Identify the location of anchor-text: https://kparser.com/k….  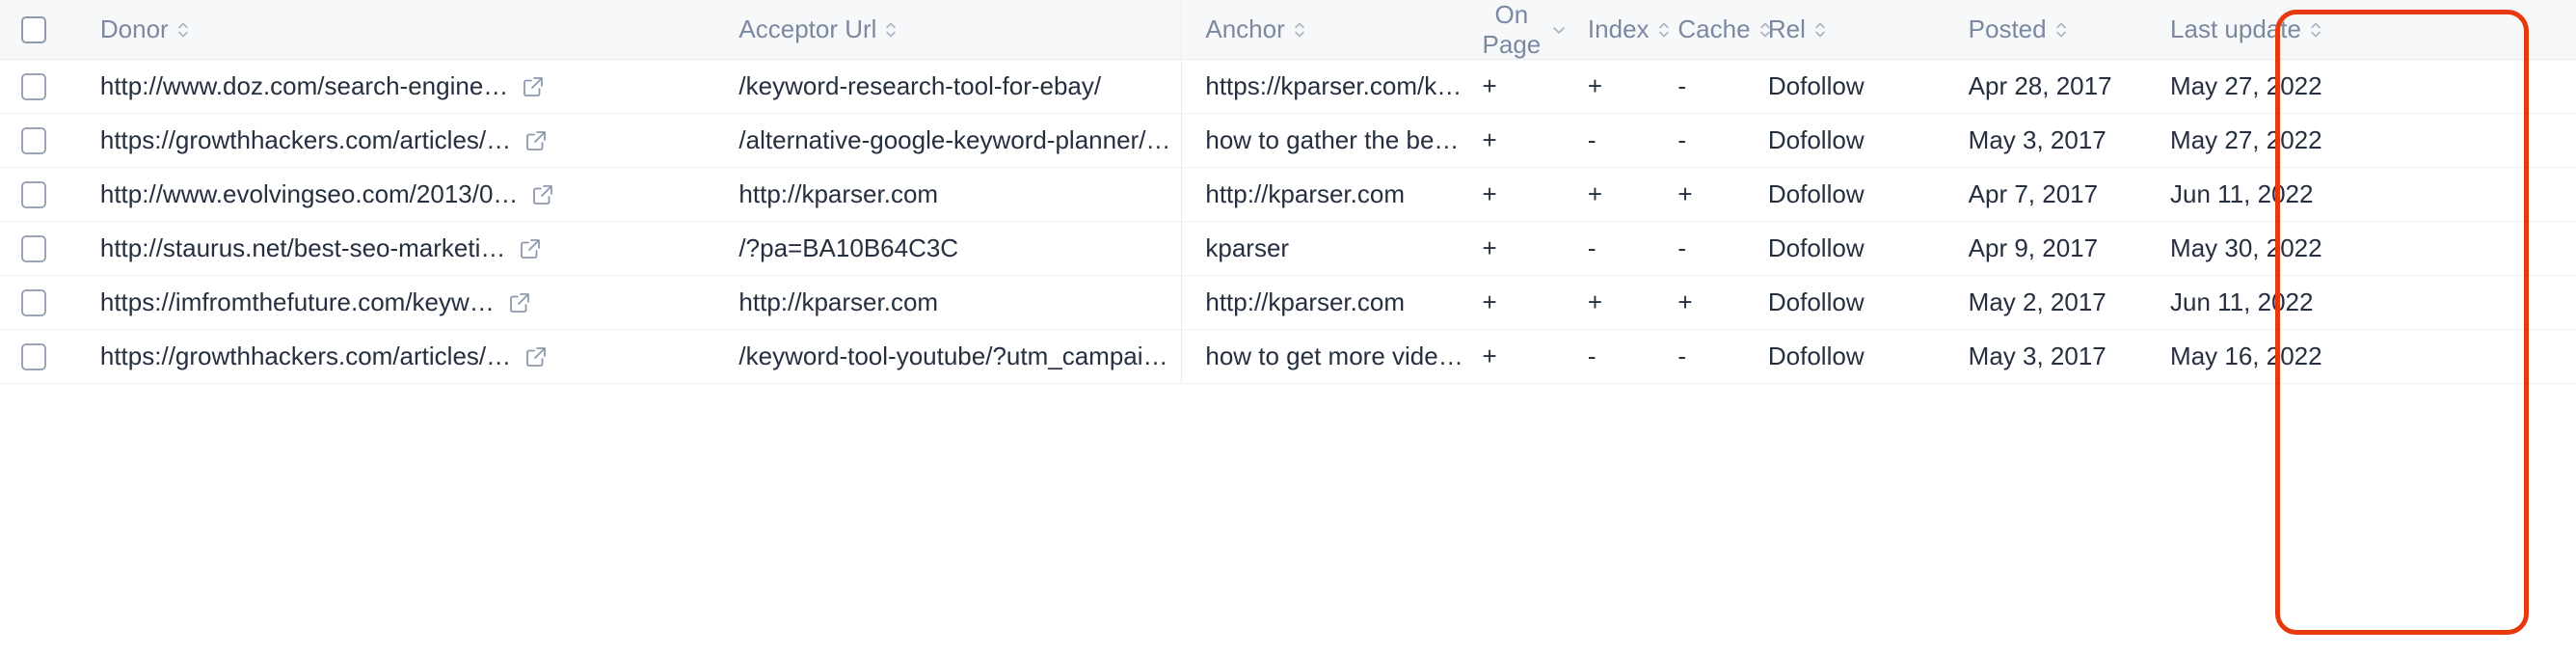
(1334, 86).